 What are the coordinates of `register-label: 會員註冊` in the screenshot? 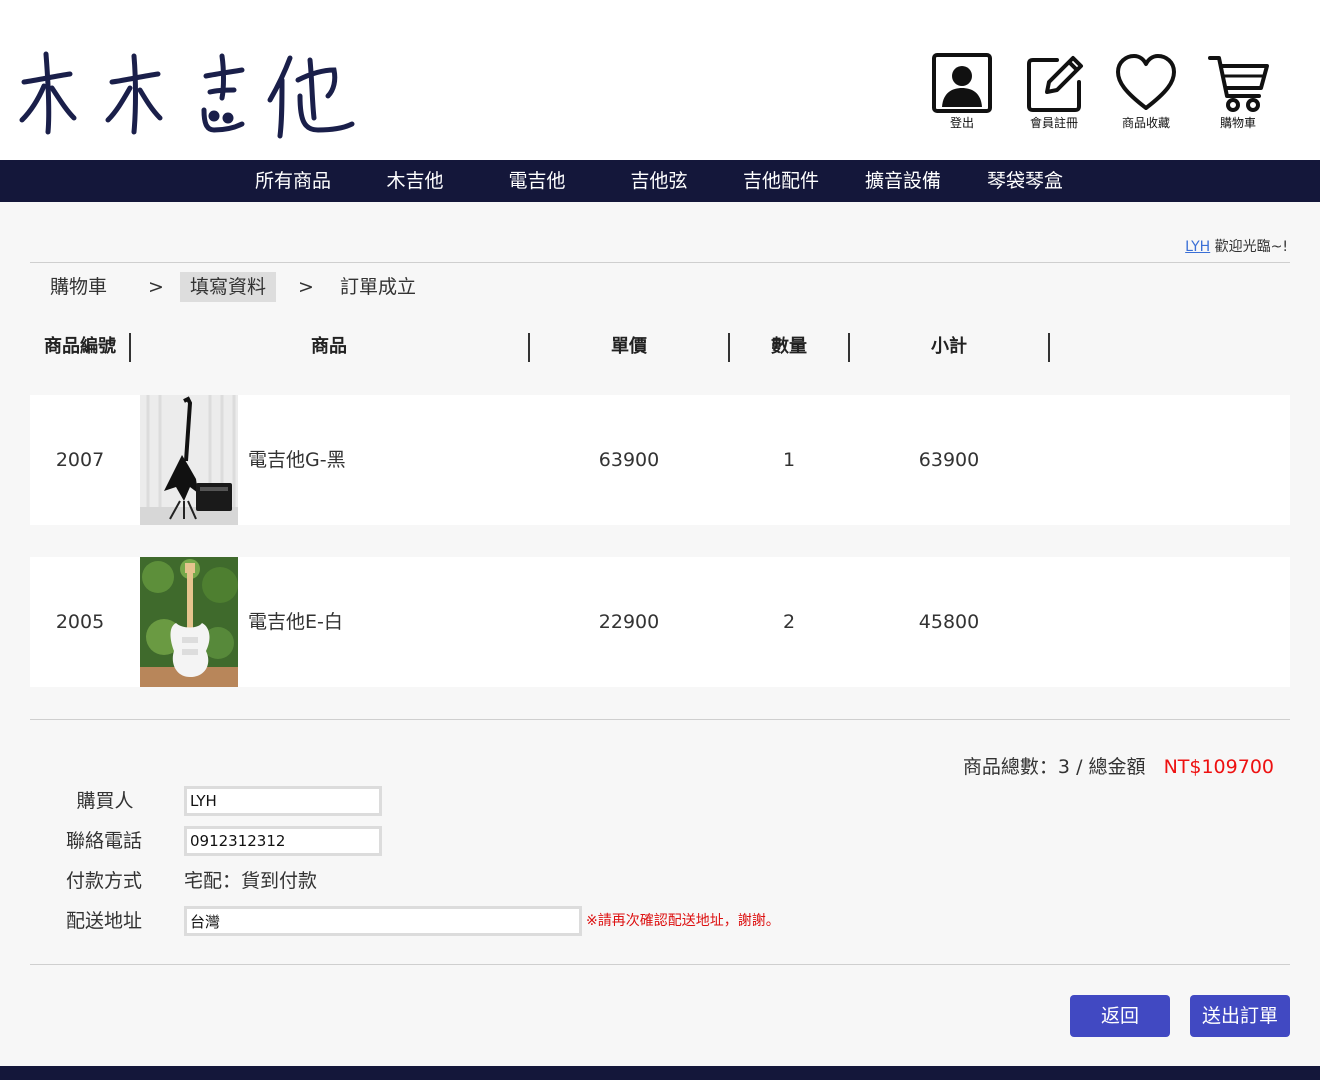 It's located at (1053, 123).